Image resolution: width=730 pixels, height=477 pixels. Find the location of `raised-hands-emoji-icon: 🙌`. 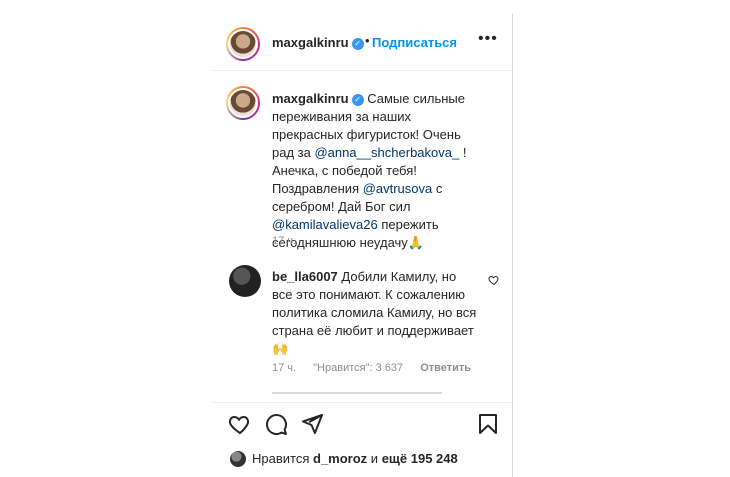

raised-hands-emoji-icon: 🙌 is located at coordinates (280, 348).